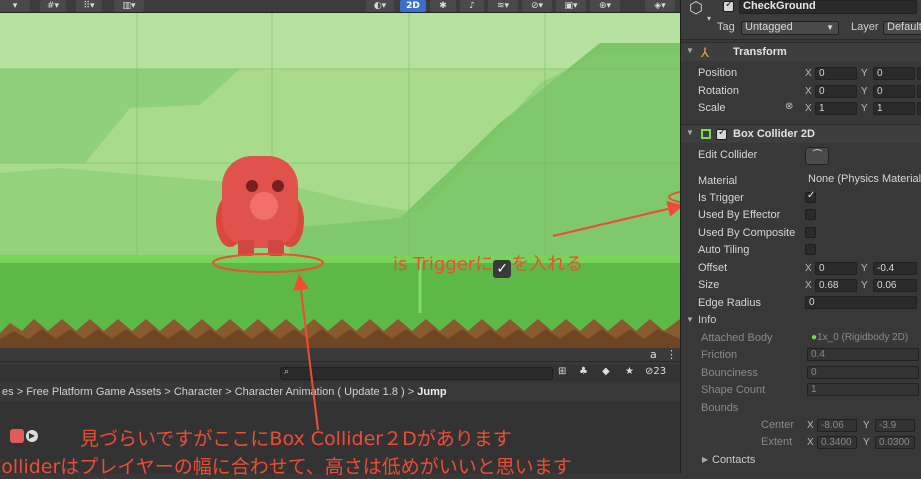 Image resolution: width=921 pixels, height=479 pixels. I want to click on size-y-field: 0.06, so click(895, 285).